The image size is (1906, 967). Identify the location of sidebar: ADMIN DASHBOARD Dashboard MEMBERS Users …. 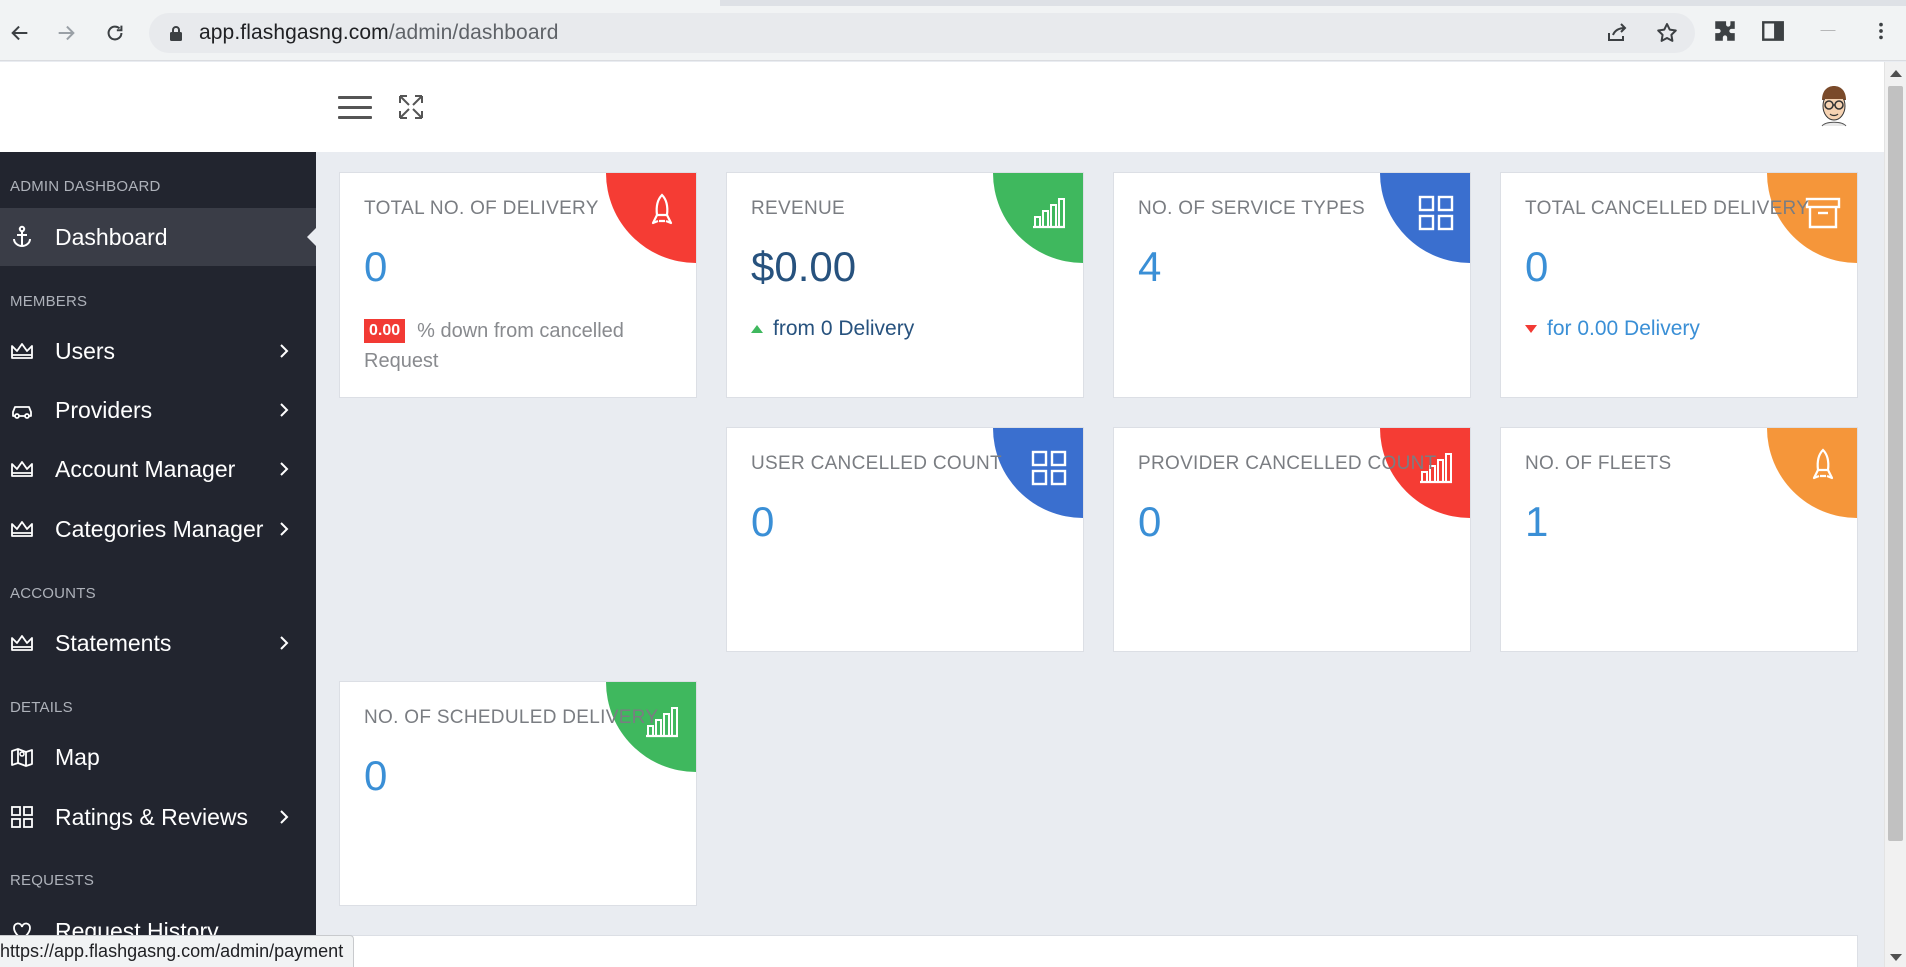
(158, 559).